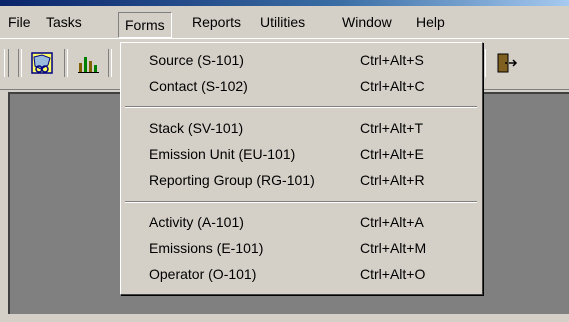 The image size is (569, 322). I want to click on menu-reports: Reports, so click(216, 22).